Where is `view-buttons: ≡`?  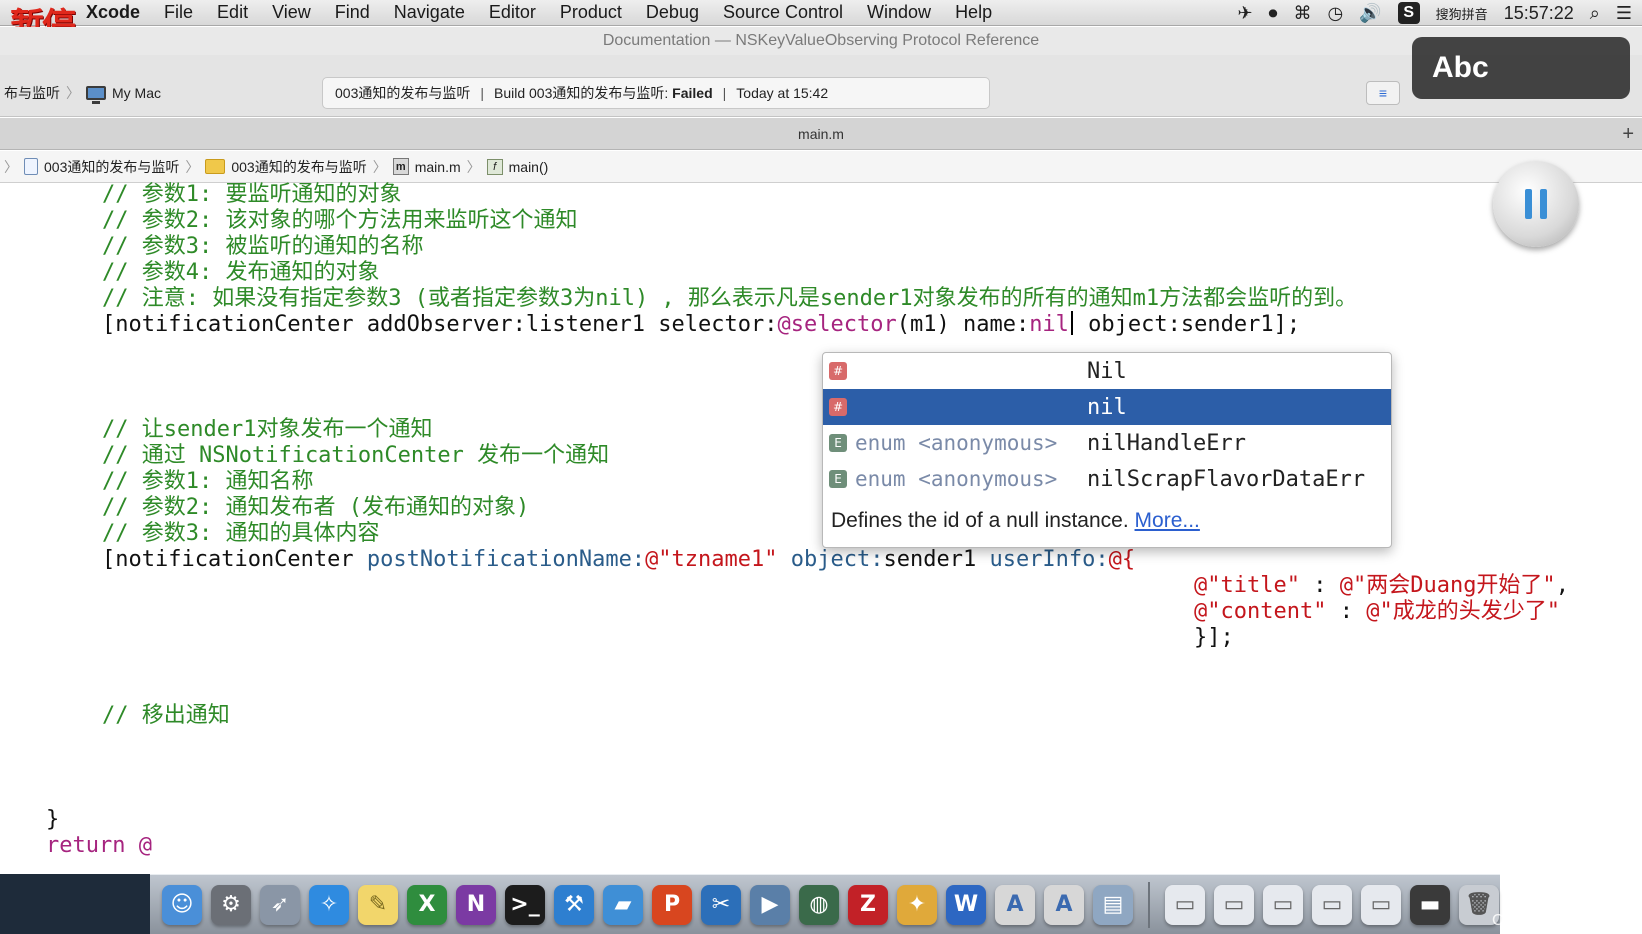
view-buttons: ≡ is located at coordinates (1383, 93).